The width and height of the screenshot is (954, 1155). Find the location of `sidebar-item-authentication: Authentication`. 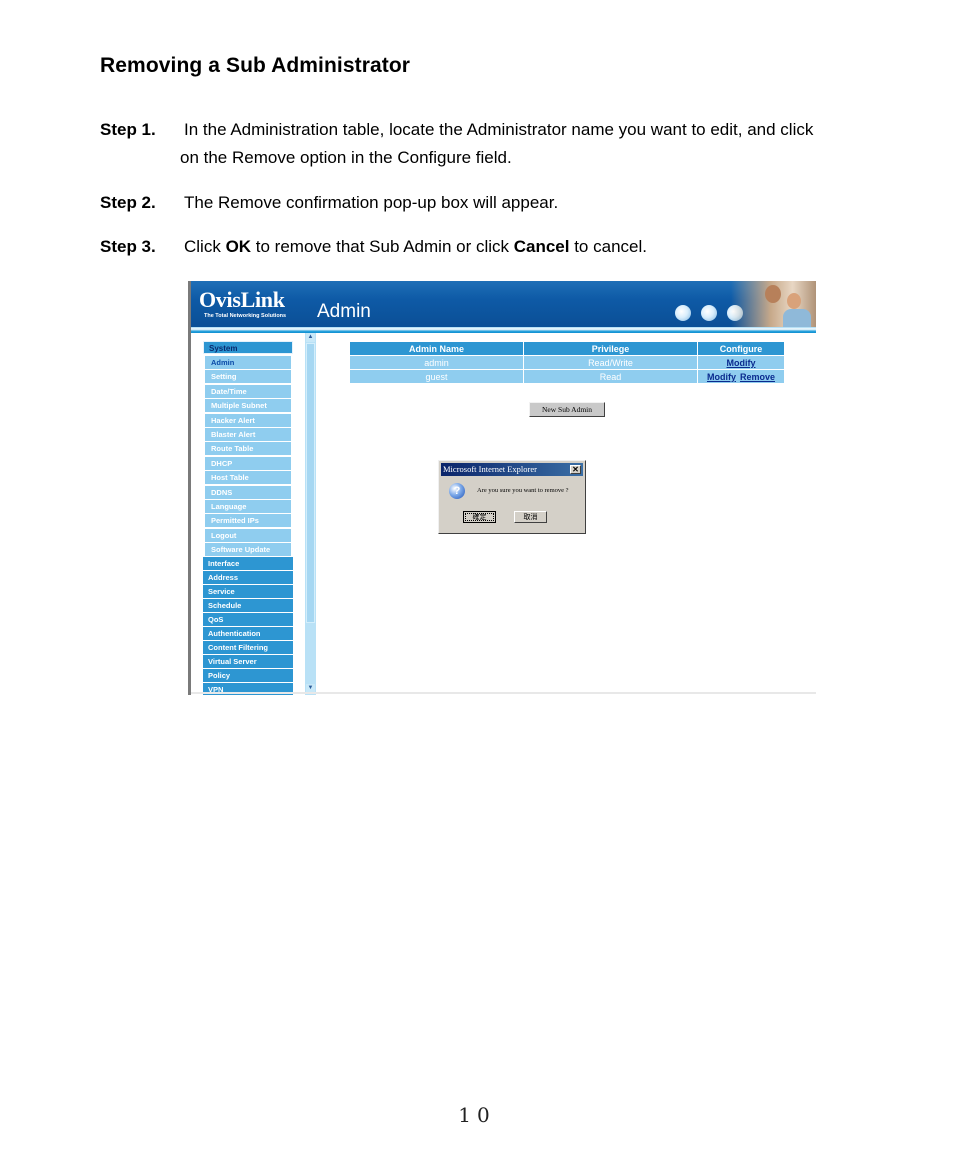

sidebar-item-authentication: Authentication is located at coordinates (248, 634).